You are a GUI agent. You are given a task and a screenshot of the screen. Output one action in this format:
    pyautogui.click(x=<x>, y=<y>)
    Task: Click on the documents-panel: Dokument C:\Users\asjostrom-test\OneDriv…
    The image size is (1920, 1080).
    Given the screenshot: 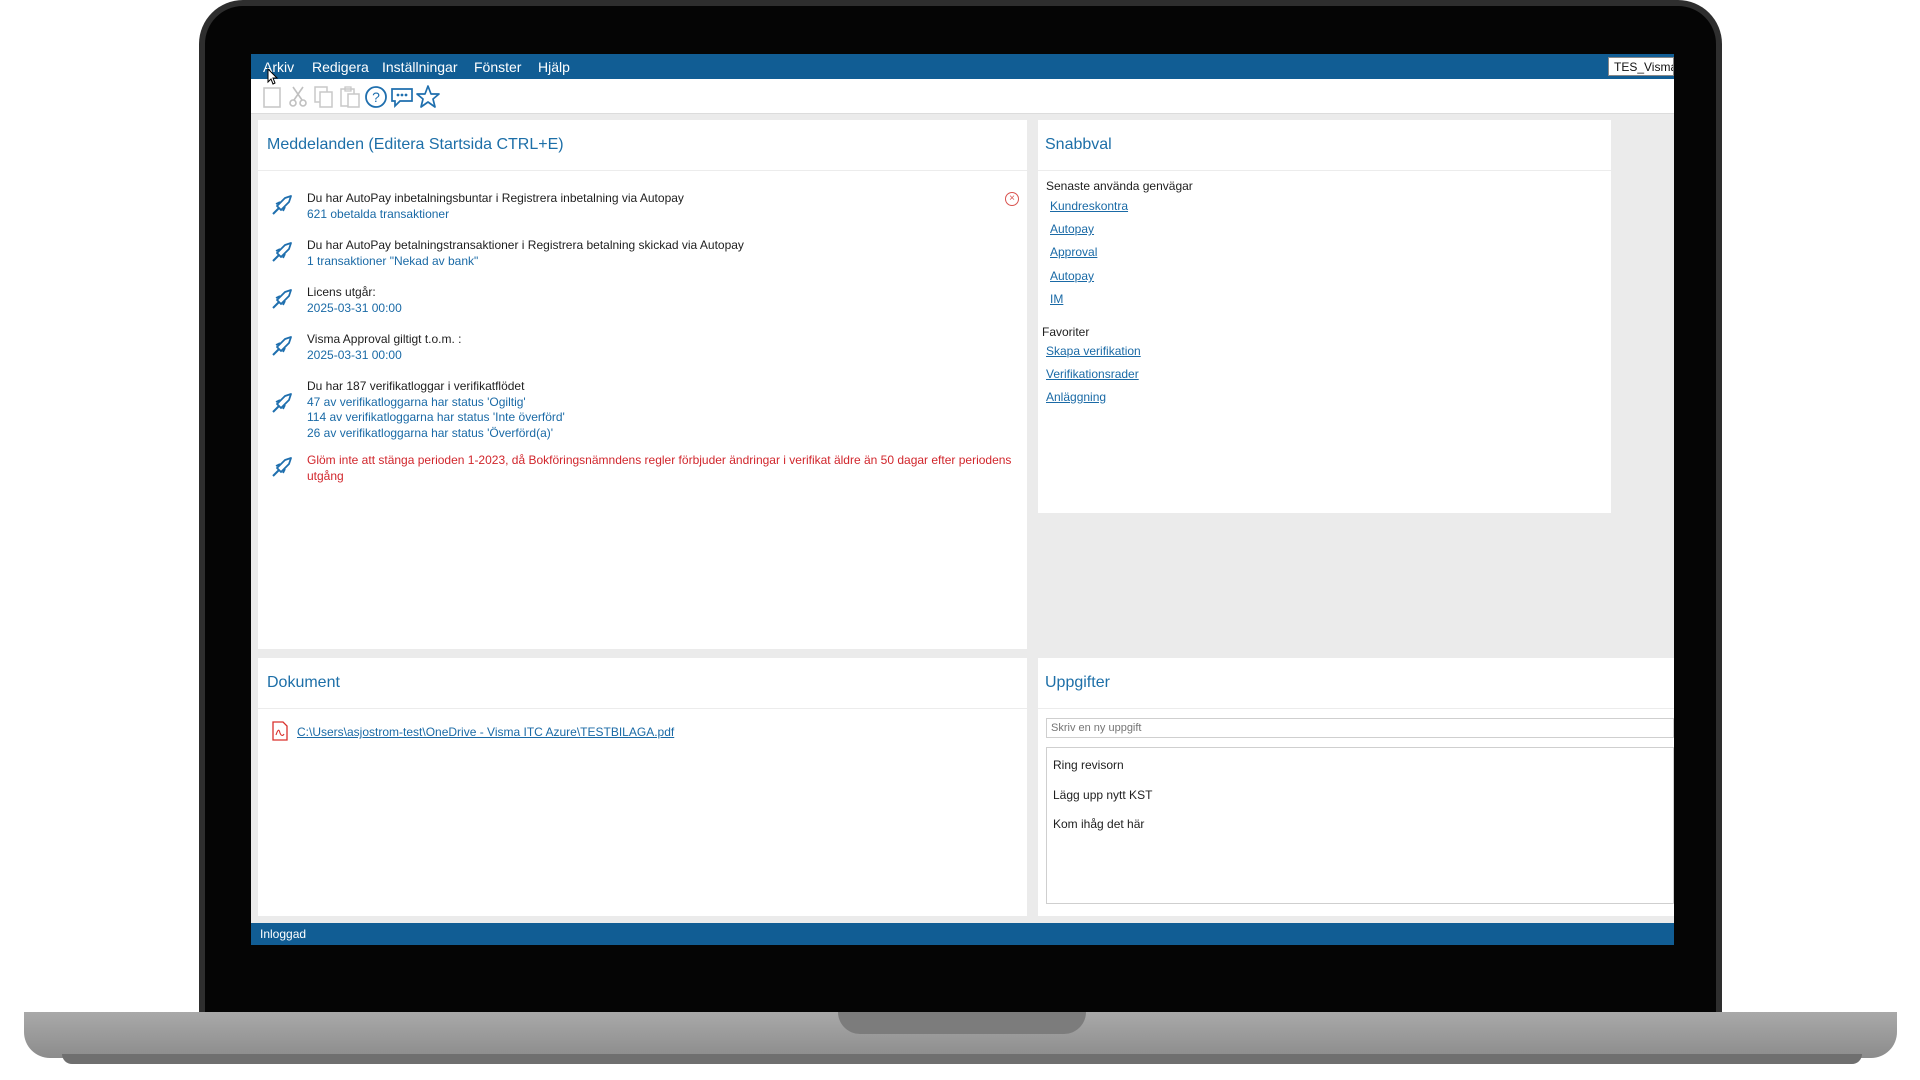 What is the action you would take?
    pyautogui.click(x=642, y=787)
    